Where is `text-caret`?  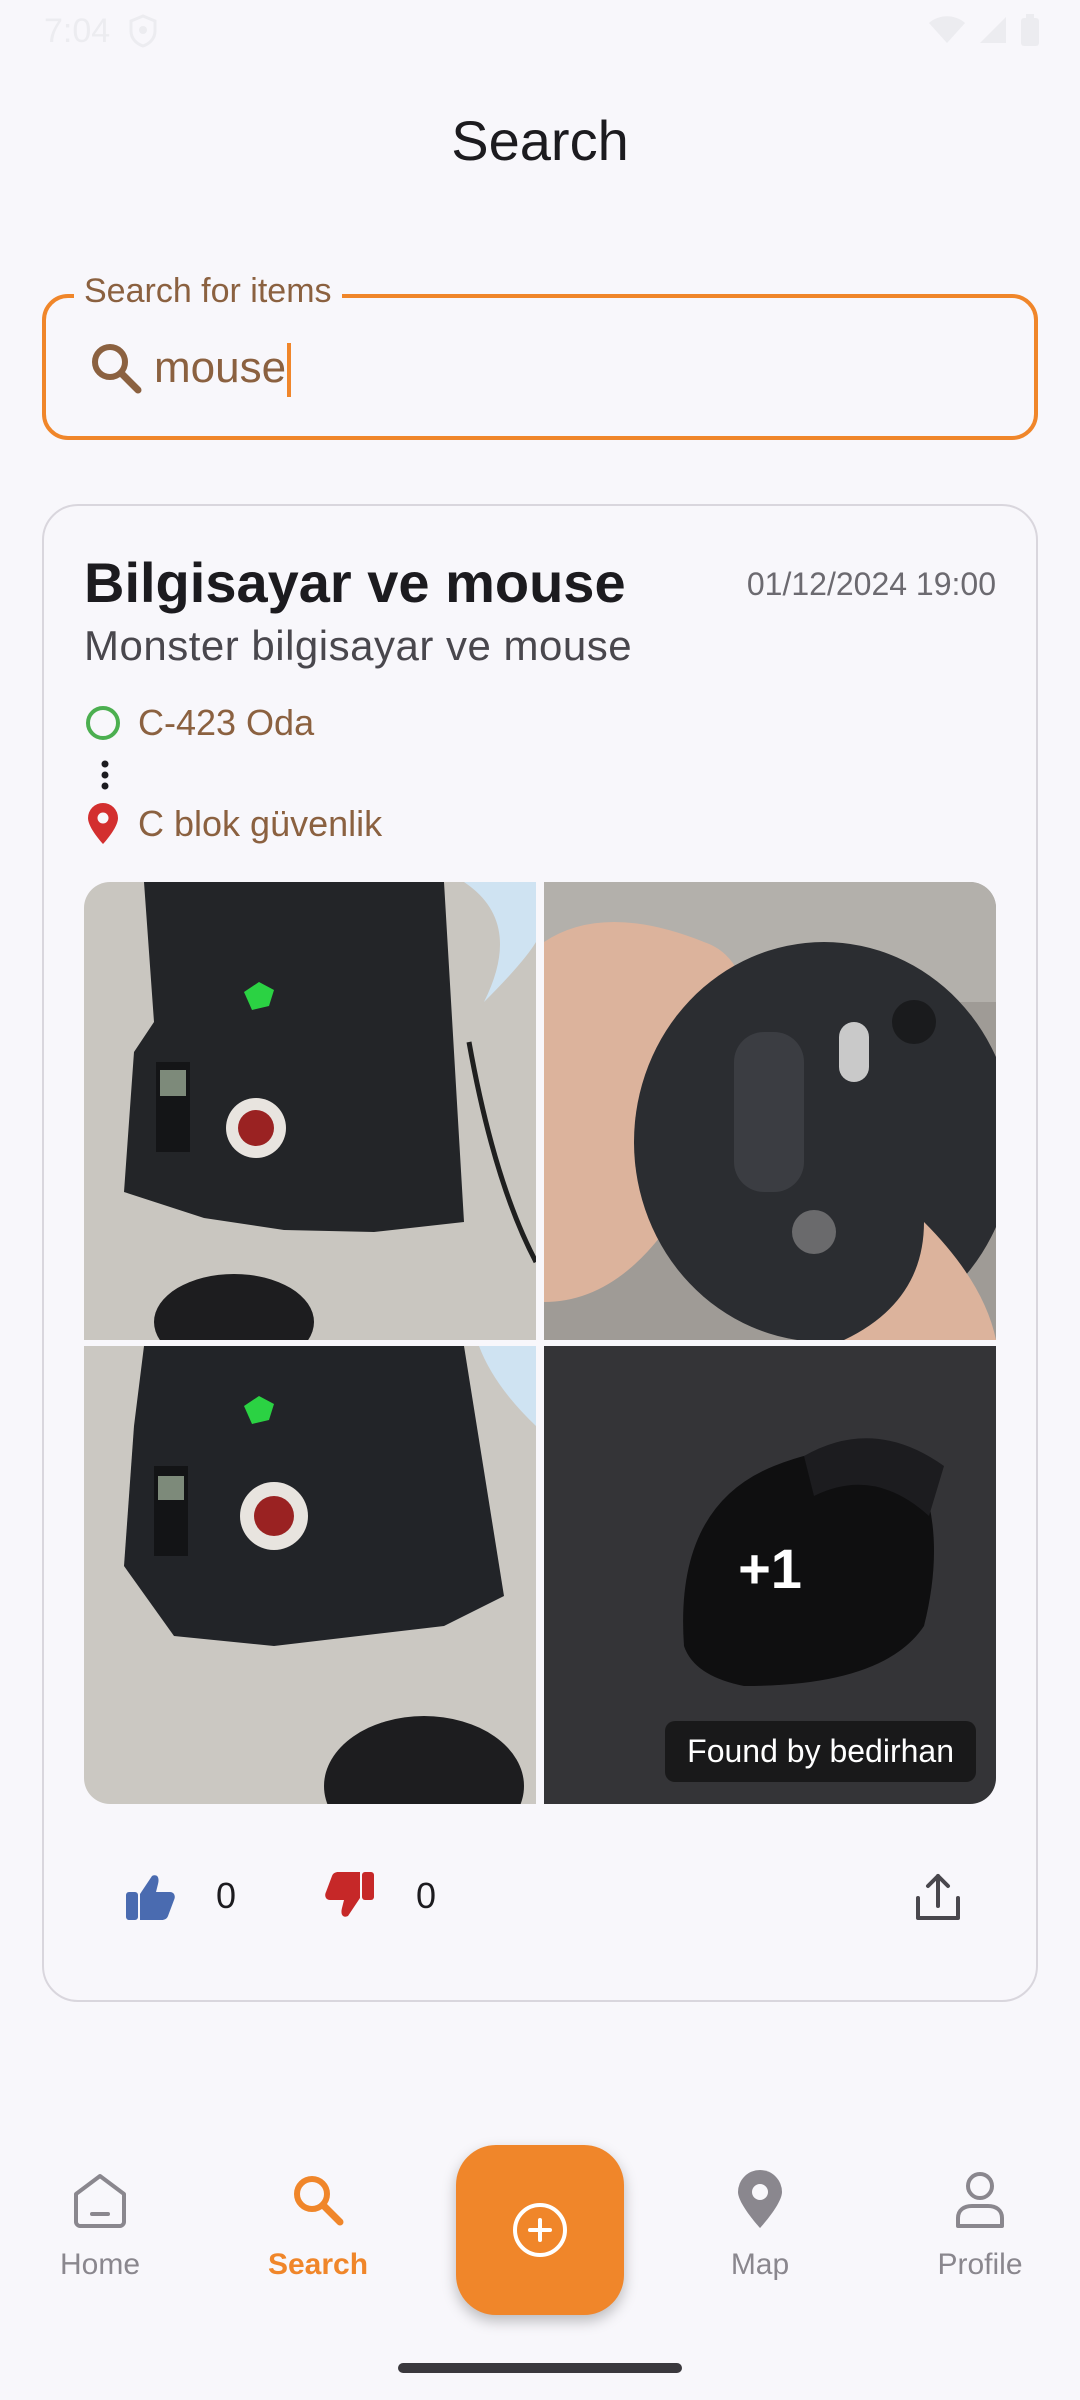
text-caret is located at coordinates (289, 370).